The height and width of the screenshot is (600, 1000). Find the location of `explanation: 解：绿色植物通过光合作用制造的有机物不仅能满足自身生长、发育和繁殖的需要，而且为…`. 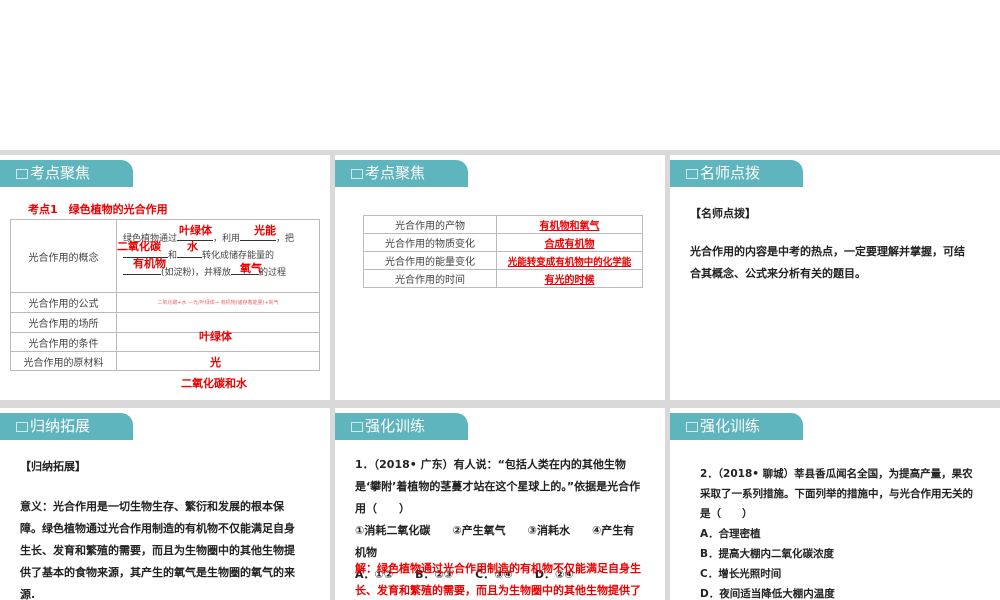

explanation: 解：绿色植物通过光合作用制造的有机物不仅能满足自身生长、发育和繁殖的需要，而且为… is located at coordinates (498, 579).